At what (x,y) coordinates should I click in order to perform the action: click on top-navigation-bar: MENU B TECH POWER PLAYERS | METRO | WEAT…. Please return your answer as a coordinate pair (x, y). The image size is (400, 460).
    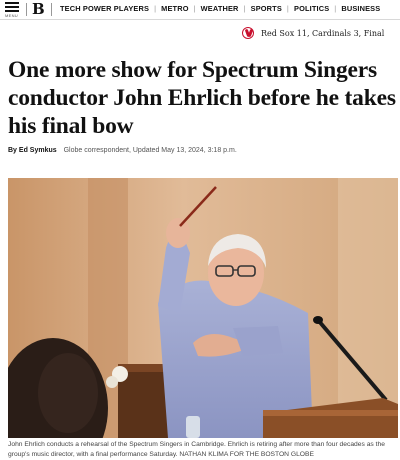
    Looking at the image, I should click on (200, 9).